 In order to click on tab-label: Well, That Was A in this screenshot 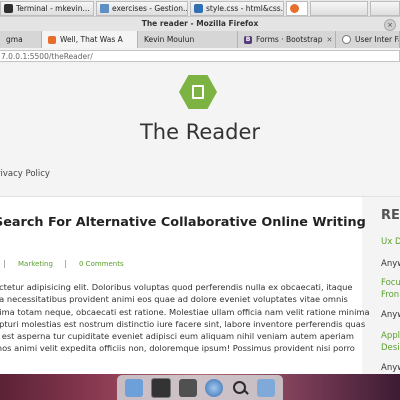, I will do `click(91, 39)`.